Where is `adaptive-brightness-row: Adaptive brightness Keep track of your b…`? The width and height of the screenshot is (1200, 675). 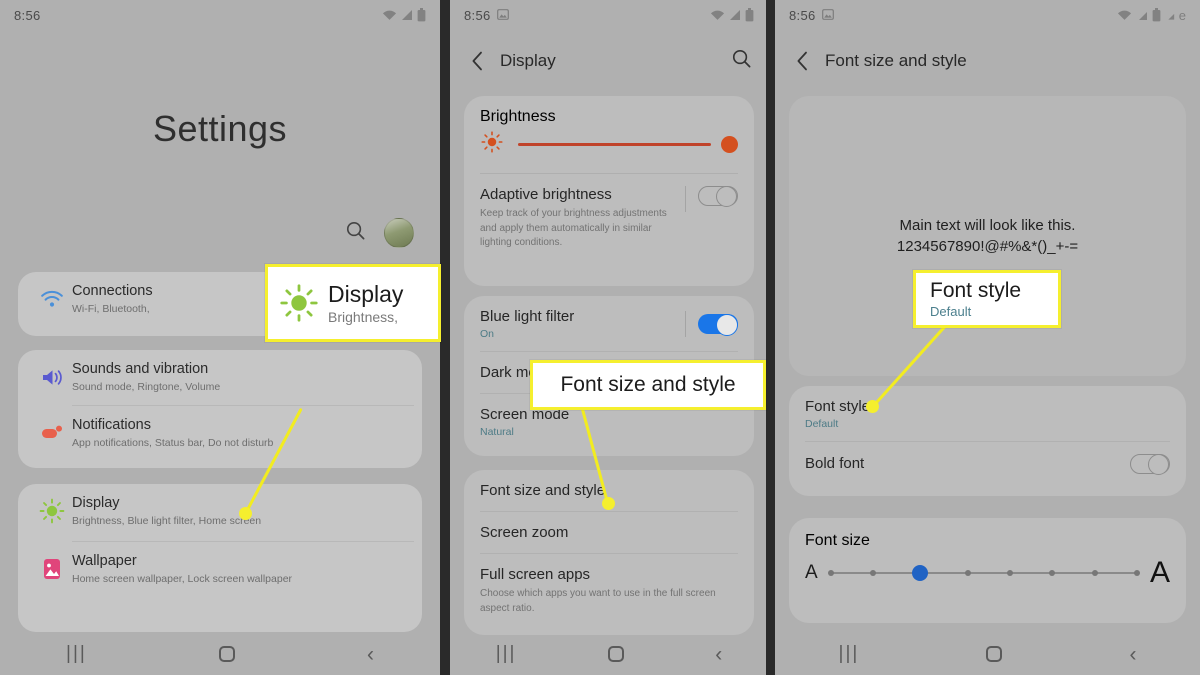 adaptive-brightness-row: Adaptive brightness Keep track of your b… is located at coordinates (609, 218).